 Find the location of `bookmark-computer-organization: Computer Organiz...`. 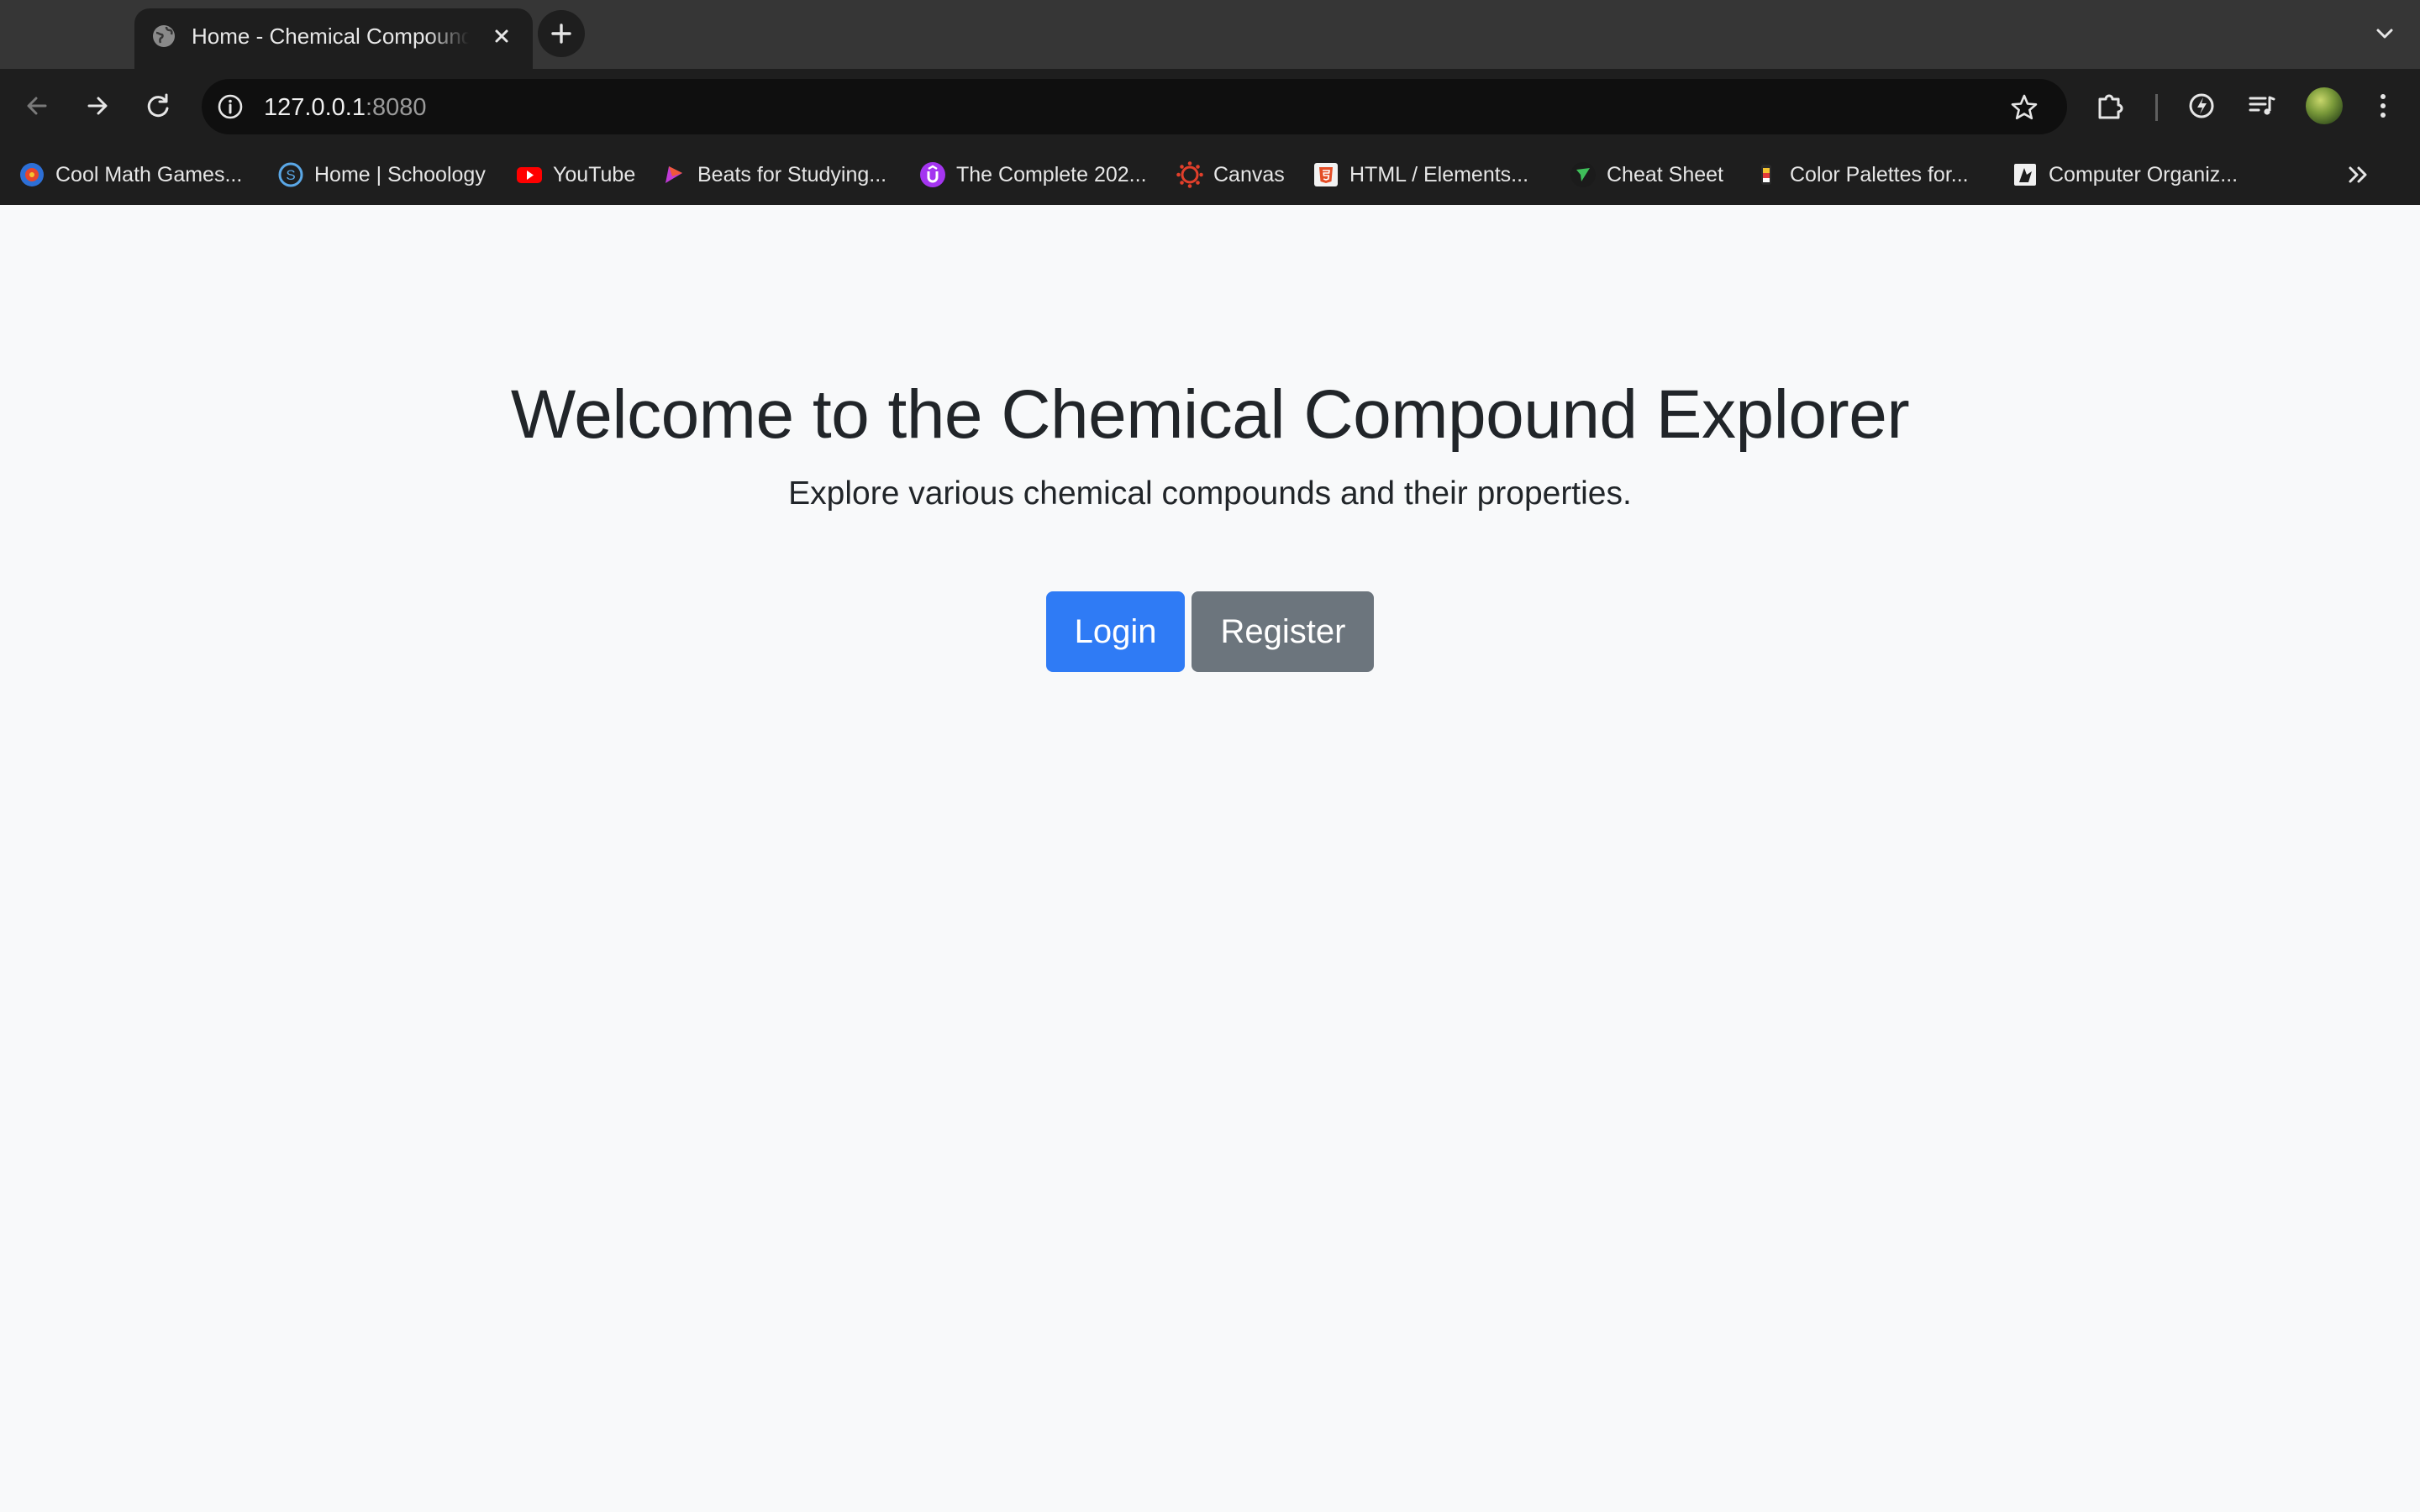

bookmark-computer-organization: Computer Organiz... is located at coordinates (2125, 175).